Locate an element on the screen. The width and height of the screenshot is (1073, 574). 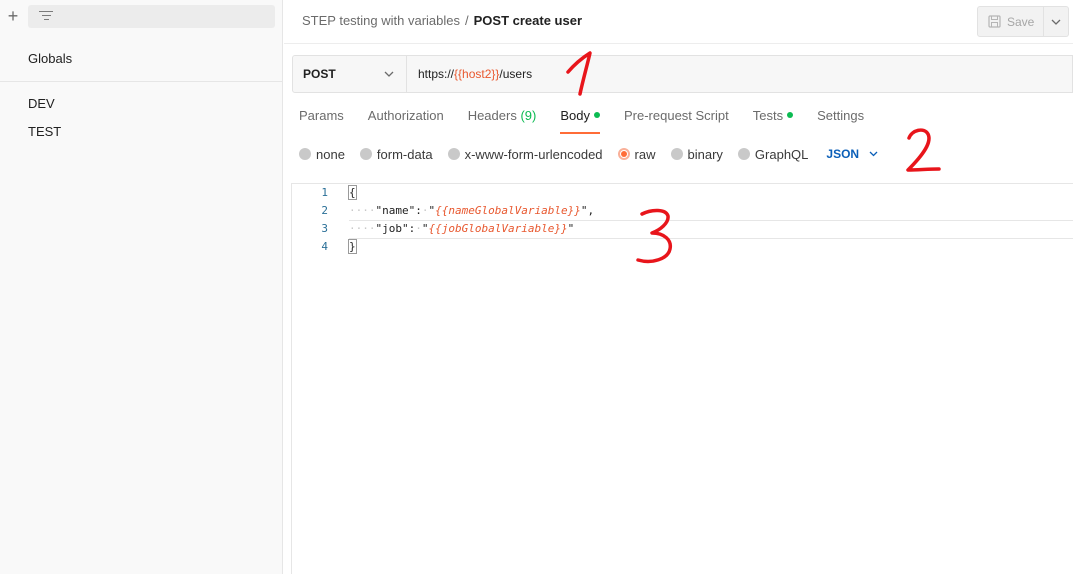
tab-label: Params is located at coordinates (321, 115).